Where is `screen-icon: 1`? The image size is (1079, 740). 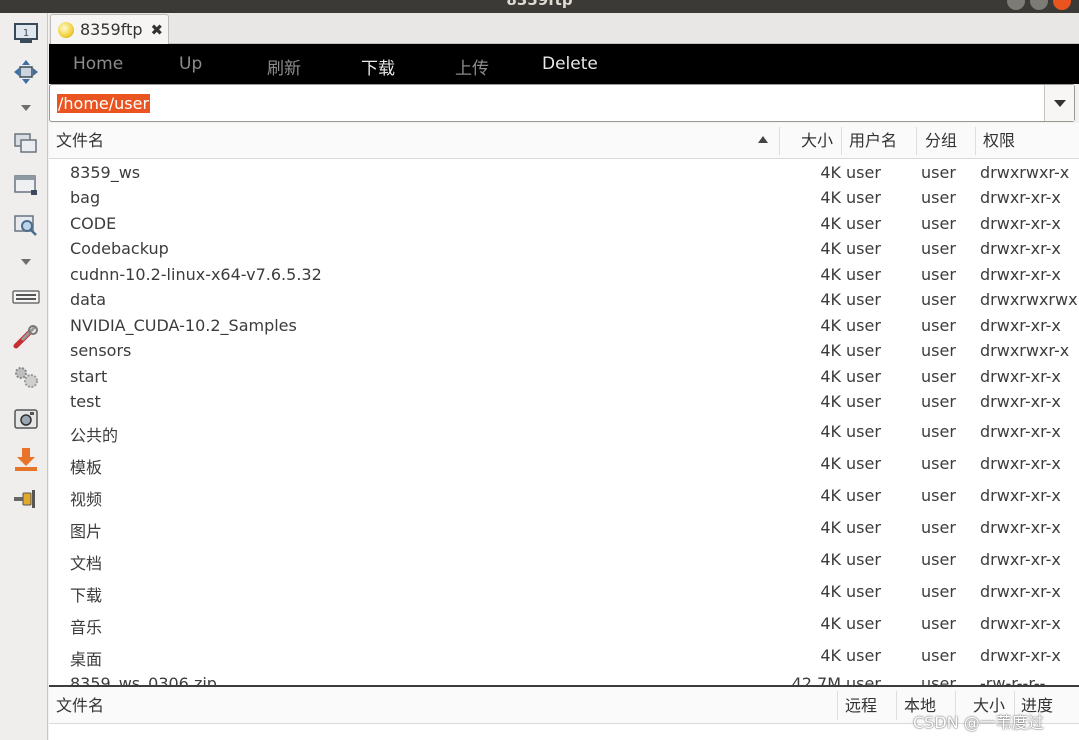
screen-icon: 1 is located at coordinates (26, 33).